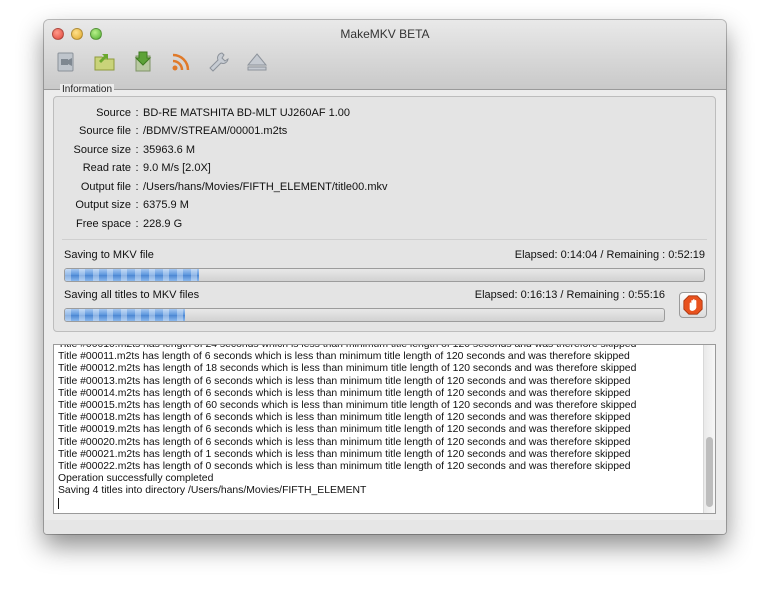 The width and height of the screenshot is (768, 600). I want to click on information-group-label: Information, so click(87, 89).